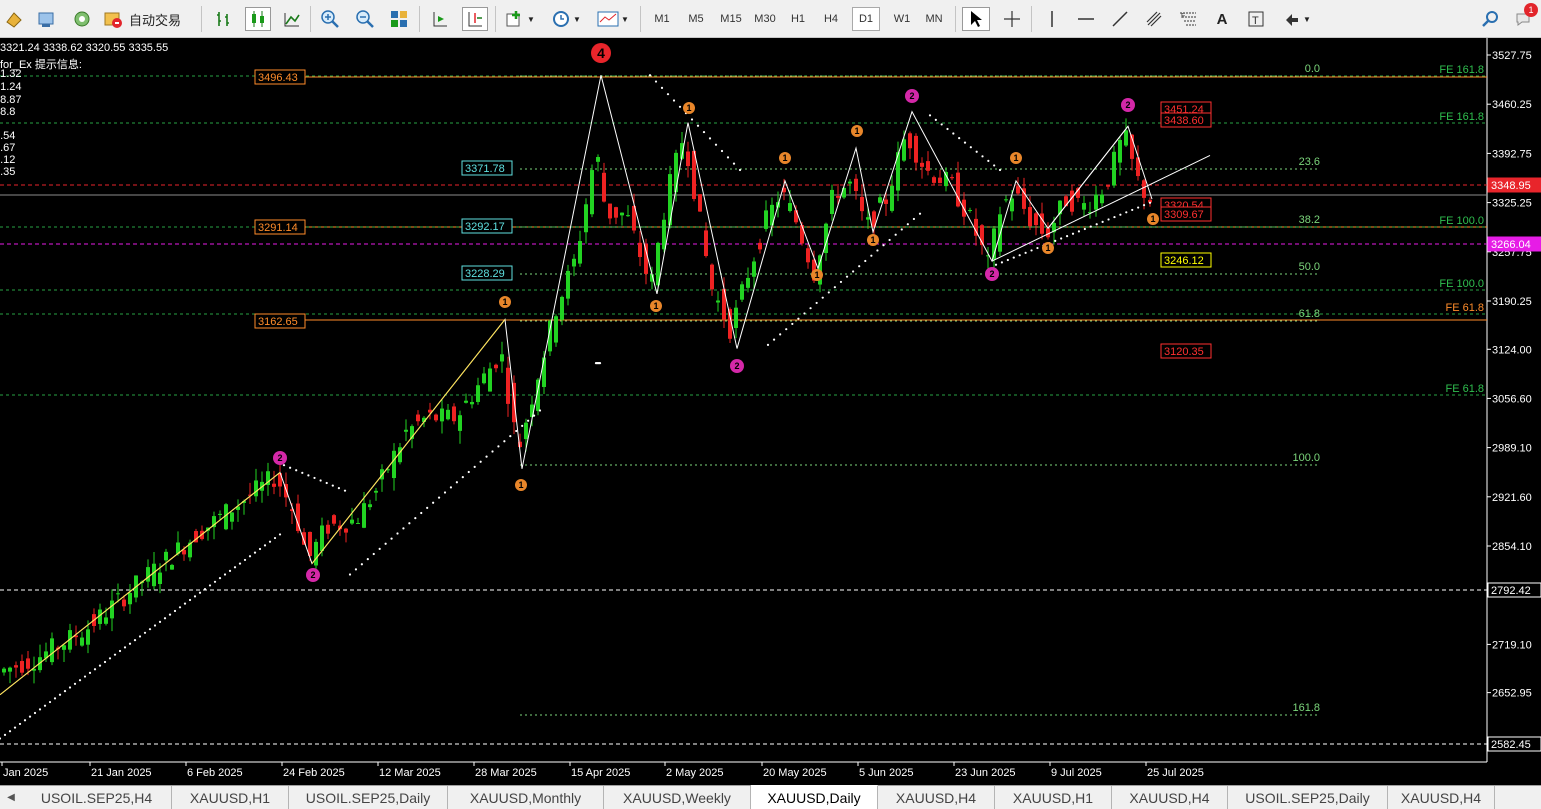 This screenshot has height=809, width=1541. What do you see at coordinates (14, 19) in the screenshot?
I see `new-order-icon` at bounding box center [14, 19].